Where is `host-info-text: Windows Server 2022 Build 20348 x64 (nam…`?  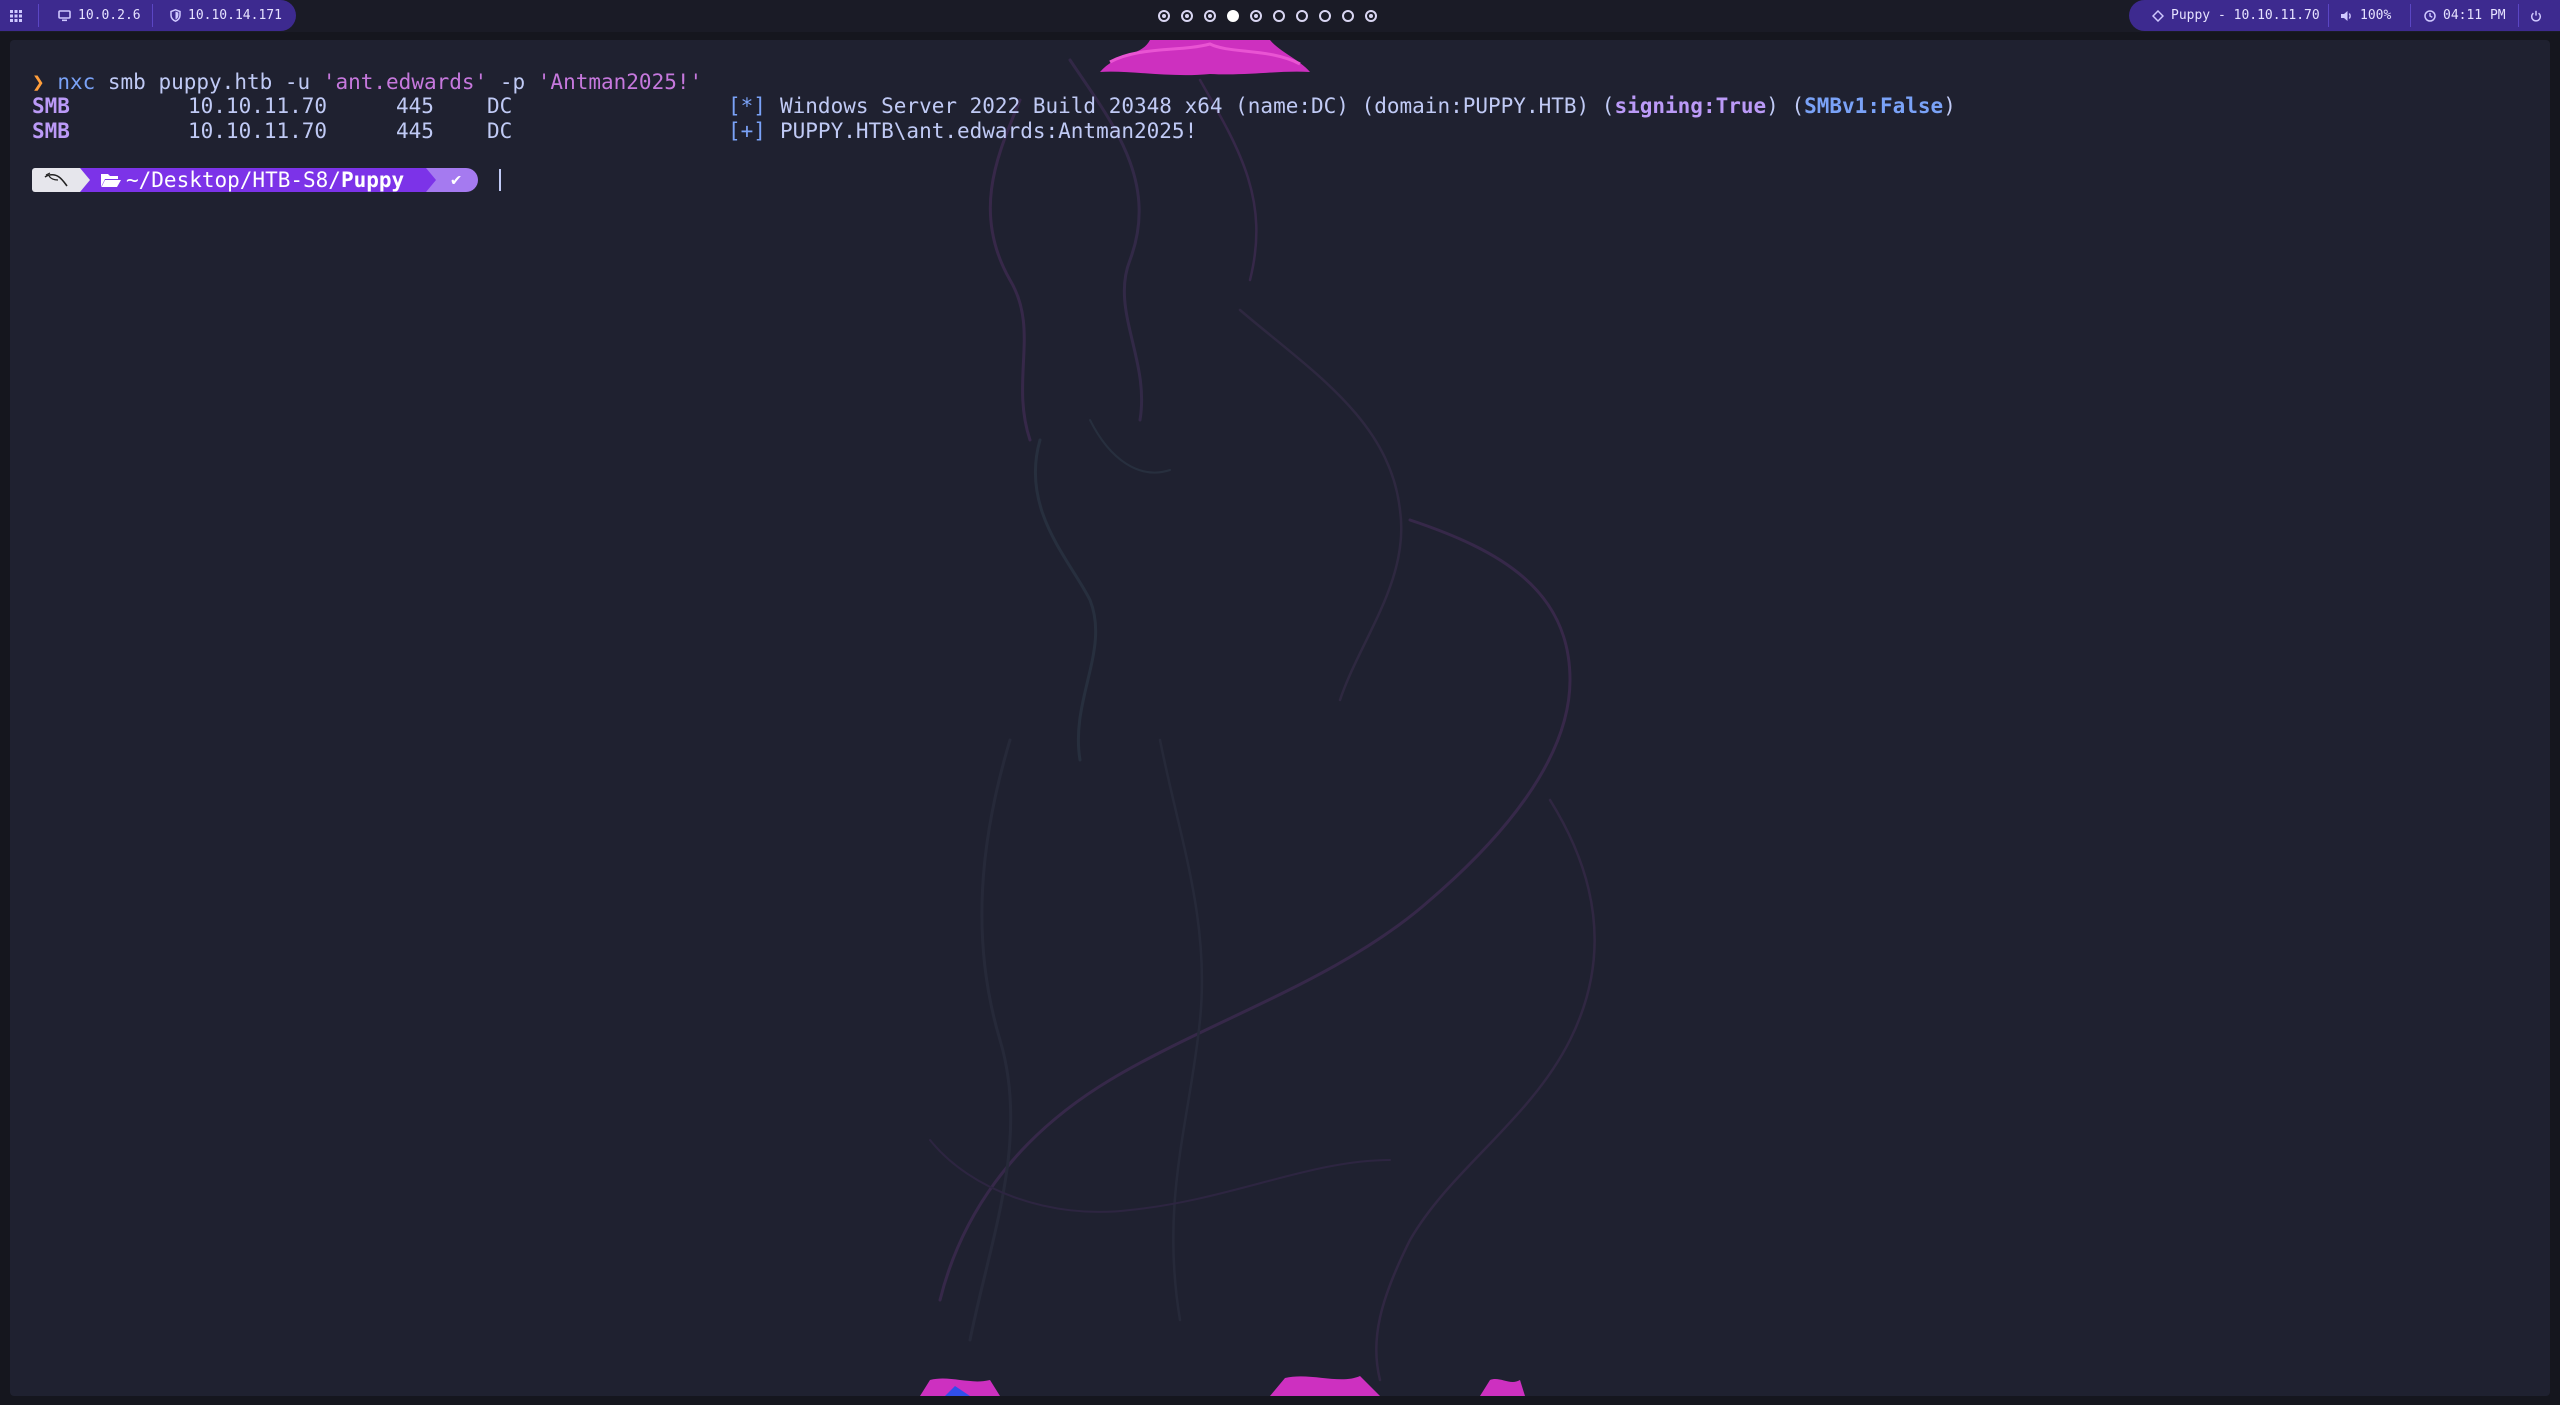 host-info-text: Windows Server 2022 Build 20348 x64 (nam… is located at coordinates (1197, 106).